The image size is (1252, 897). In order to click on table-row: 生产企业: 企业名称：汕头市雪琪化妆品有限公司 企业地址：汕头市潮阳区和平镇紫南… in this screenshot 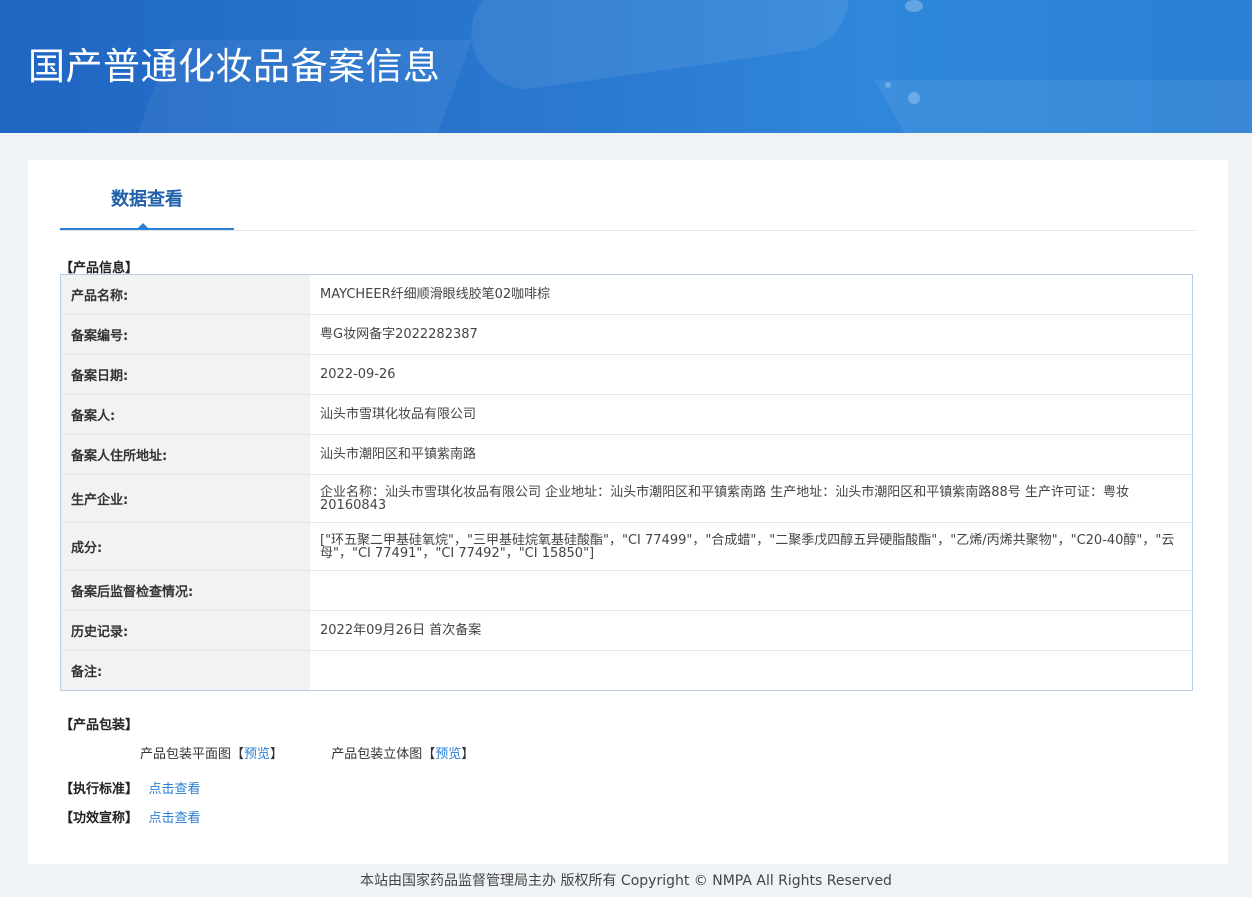, I will do `click(626, 498)`.